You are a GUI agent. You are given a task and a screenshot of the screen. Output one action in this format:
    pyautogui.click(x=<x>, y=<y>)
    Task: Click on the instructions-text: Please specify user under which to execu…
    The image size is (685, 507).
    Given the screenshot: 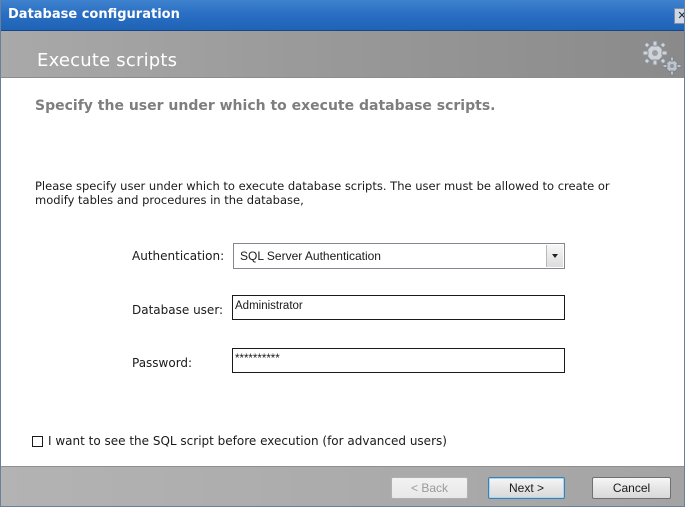 What is the action you would take?
    pyautogui.click(x=355, y=193)
    